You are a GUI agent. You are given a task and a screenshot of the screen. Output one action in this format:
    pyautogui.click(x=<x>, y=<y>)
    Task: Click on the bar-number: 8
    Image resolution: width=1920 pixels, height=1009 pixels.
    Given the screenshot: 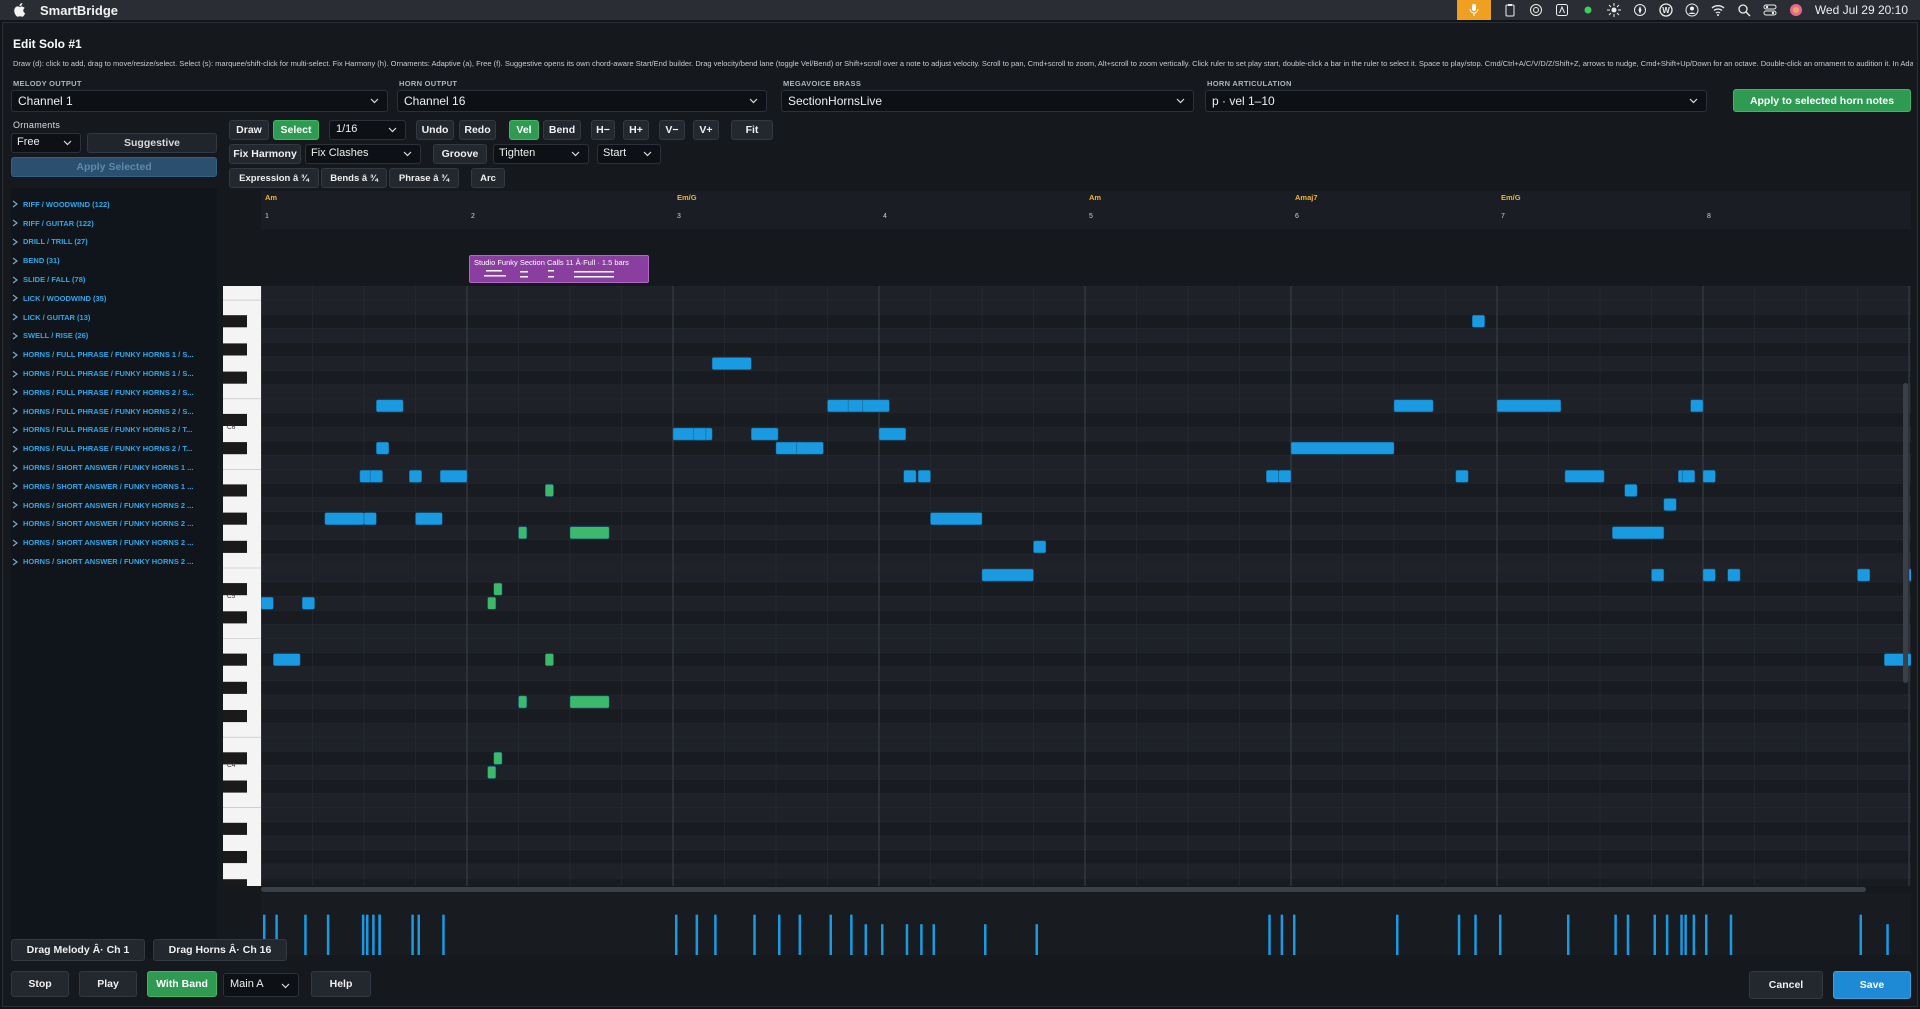 What is the action you would take?
    pyautogui.click(x=1709, y=216)
    